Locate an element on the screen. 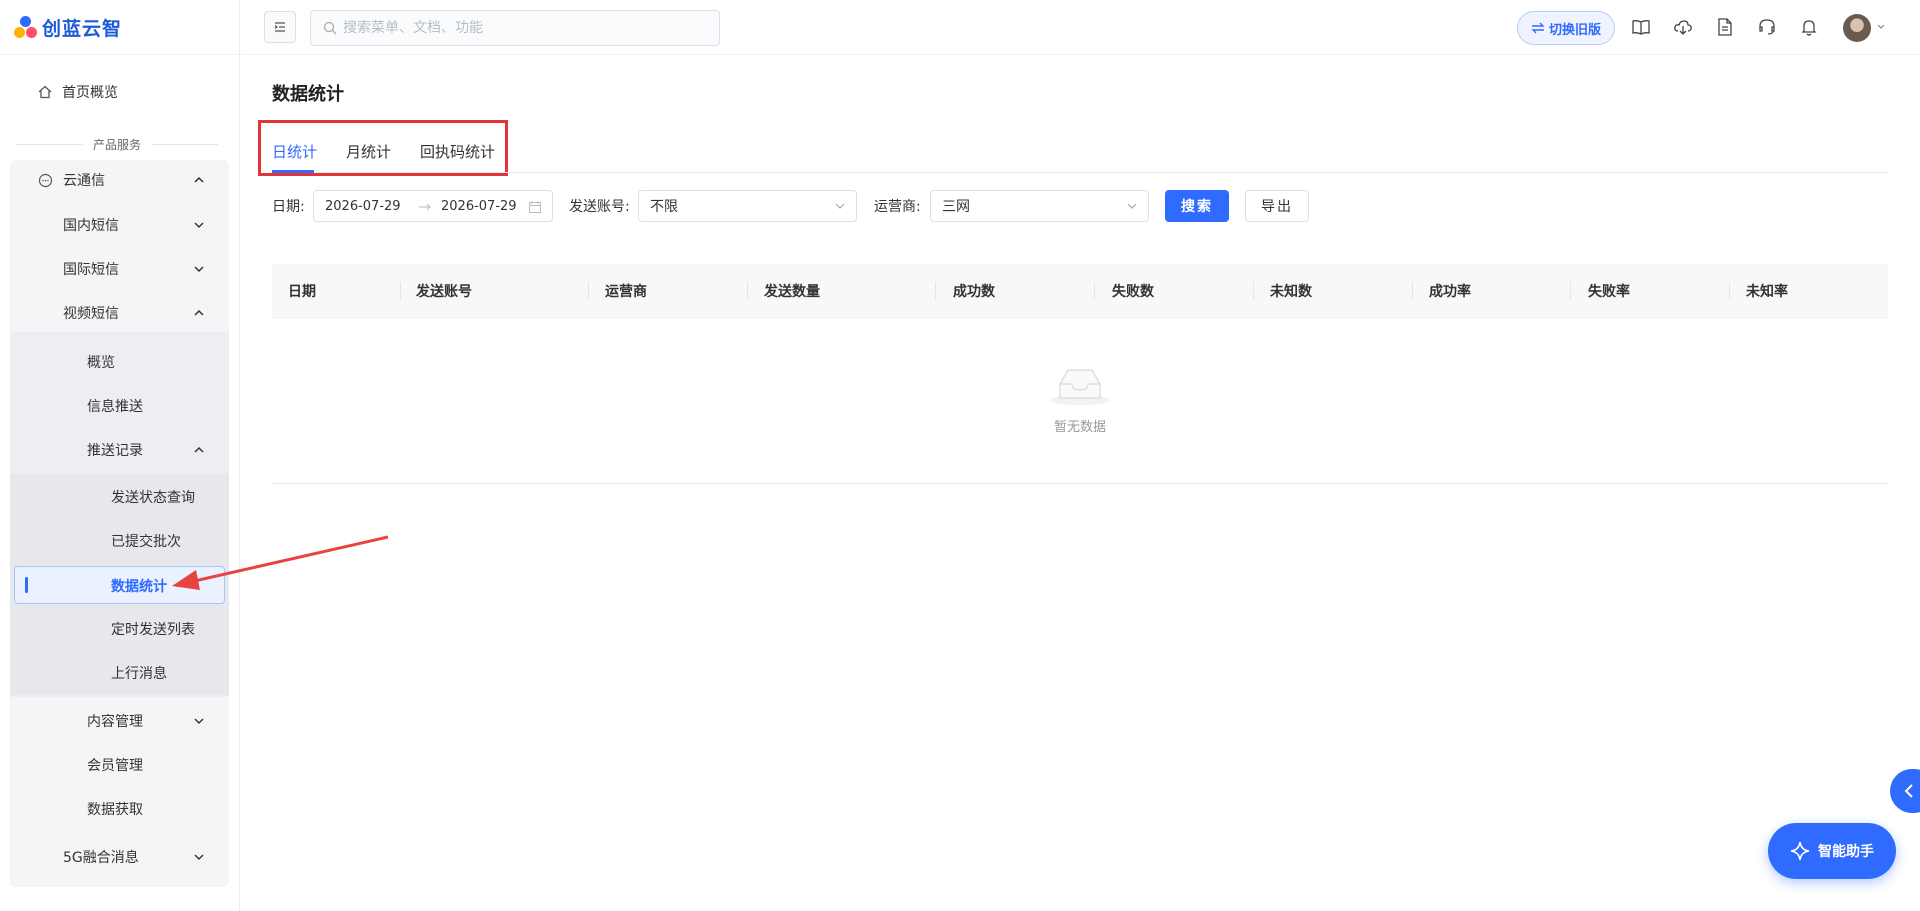 The image size is (1920, 911). sidebar-item-home: 首页概览 is located at coordinates (78, 92).